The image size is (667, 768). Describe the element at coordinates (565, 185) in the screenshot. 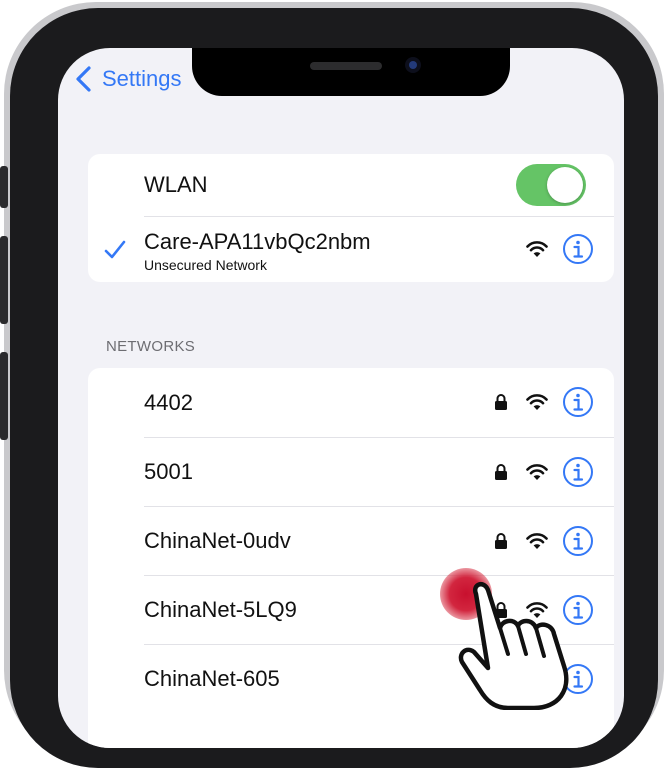

I see `toggle-knob` at that location.